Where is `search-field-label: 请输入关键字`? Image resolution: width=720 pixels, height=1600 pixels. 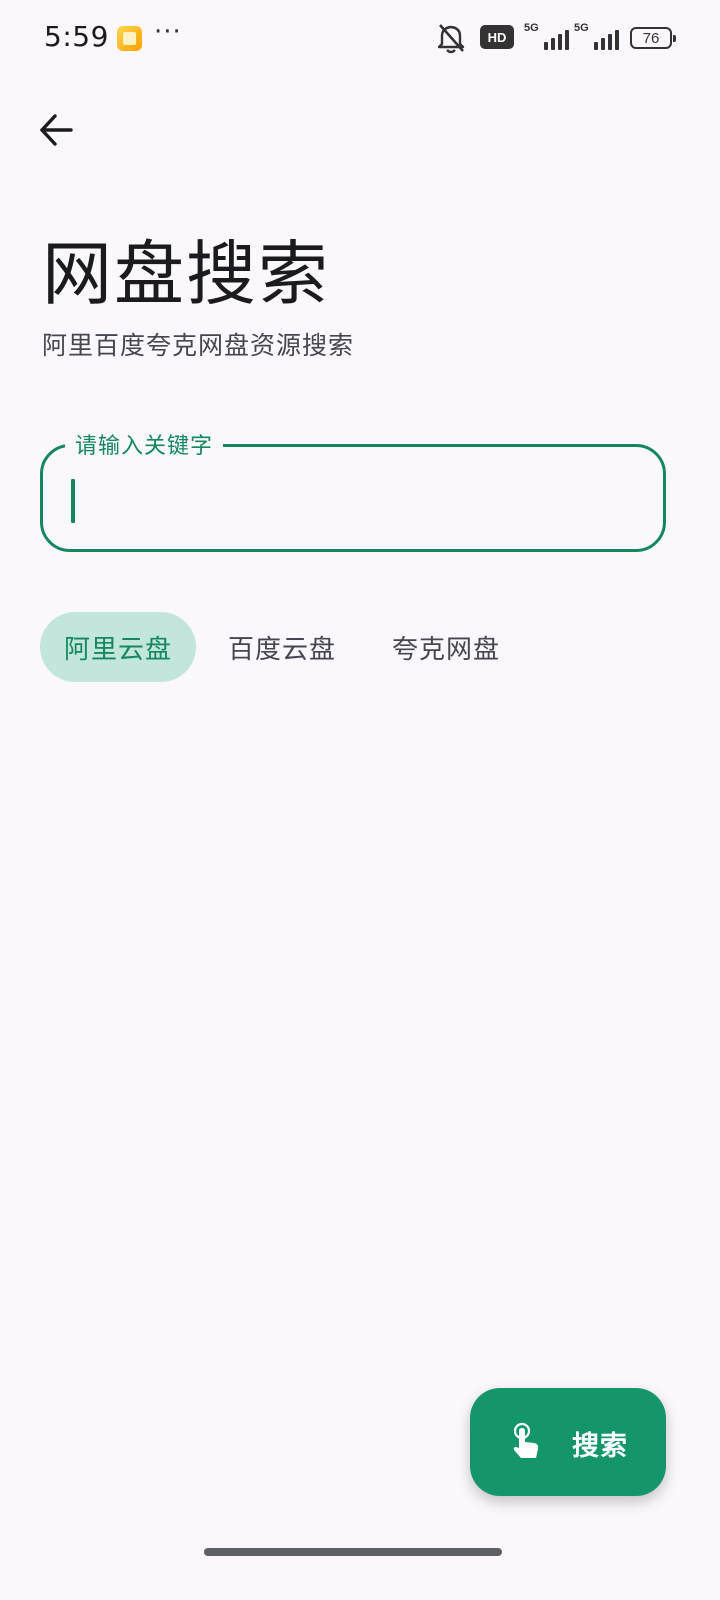
search-field-label: 请输入关键字 is located at coordinates (144, 444).